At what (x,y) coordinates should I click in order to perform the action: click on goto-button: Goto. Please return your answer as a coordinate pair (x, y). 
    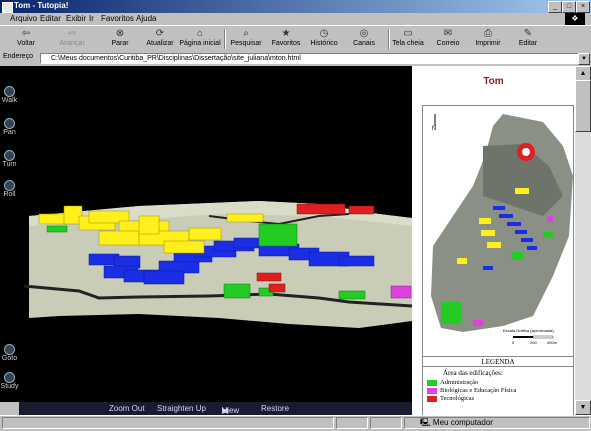
    Looking at the image, I should click on (9, 353).